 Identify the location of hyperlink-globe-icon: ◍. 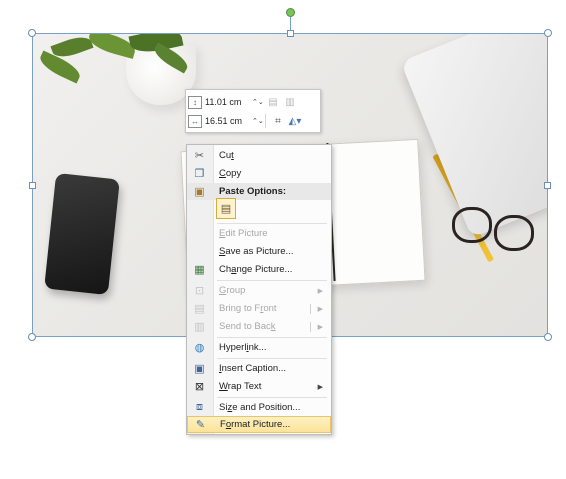
(199, 348).